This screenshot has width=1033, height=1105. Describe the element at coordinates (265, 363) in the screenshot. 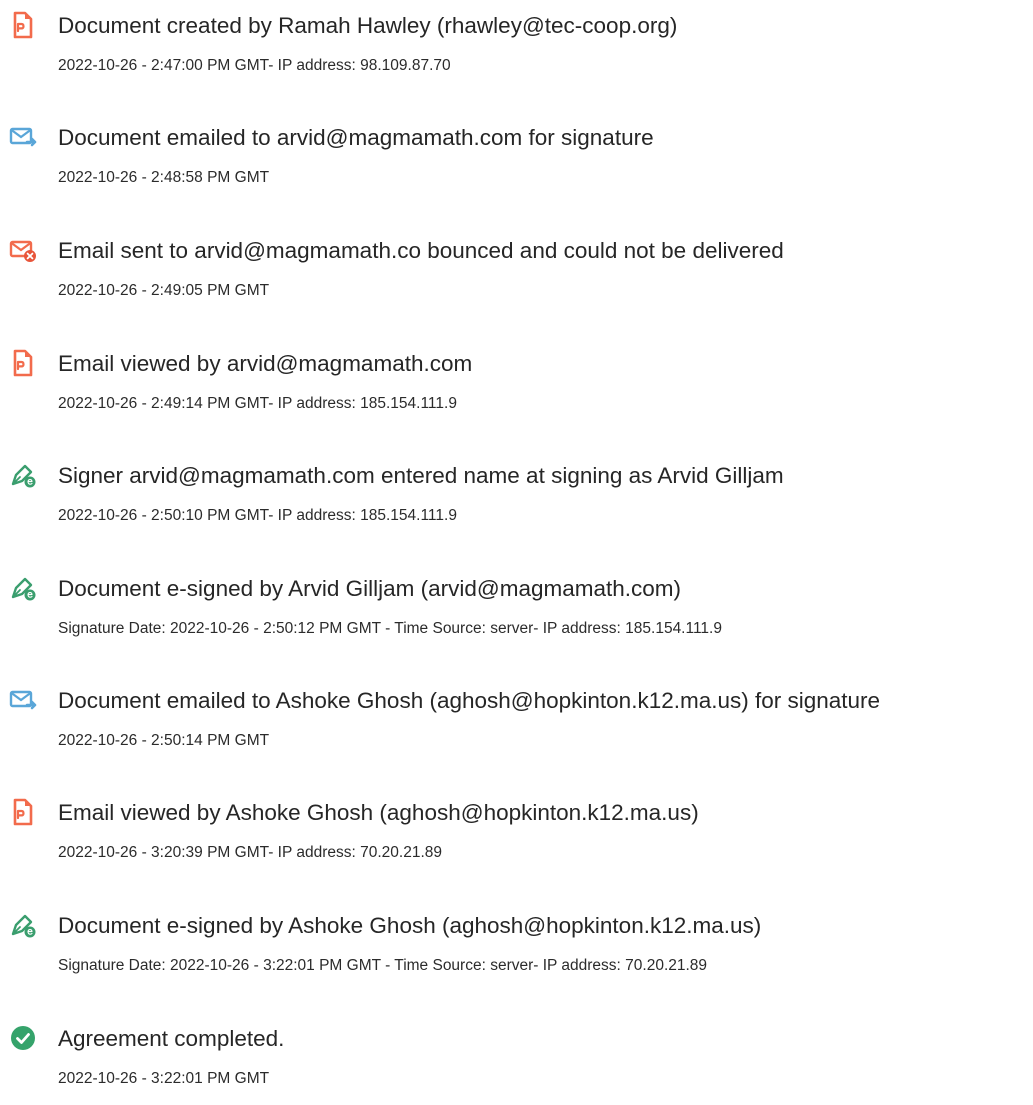

I see `event-title: Email viewed by arvid@magmamath.com` at that location.